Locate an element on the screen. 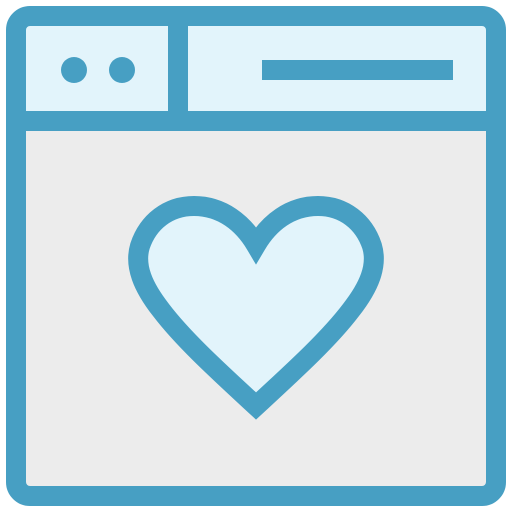  address-bar-line is located at coordinates (357, 70).